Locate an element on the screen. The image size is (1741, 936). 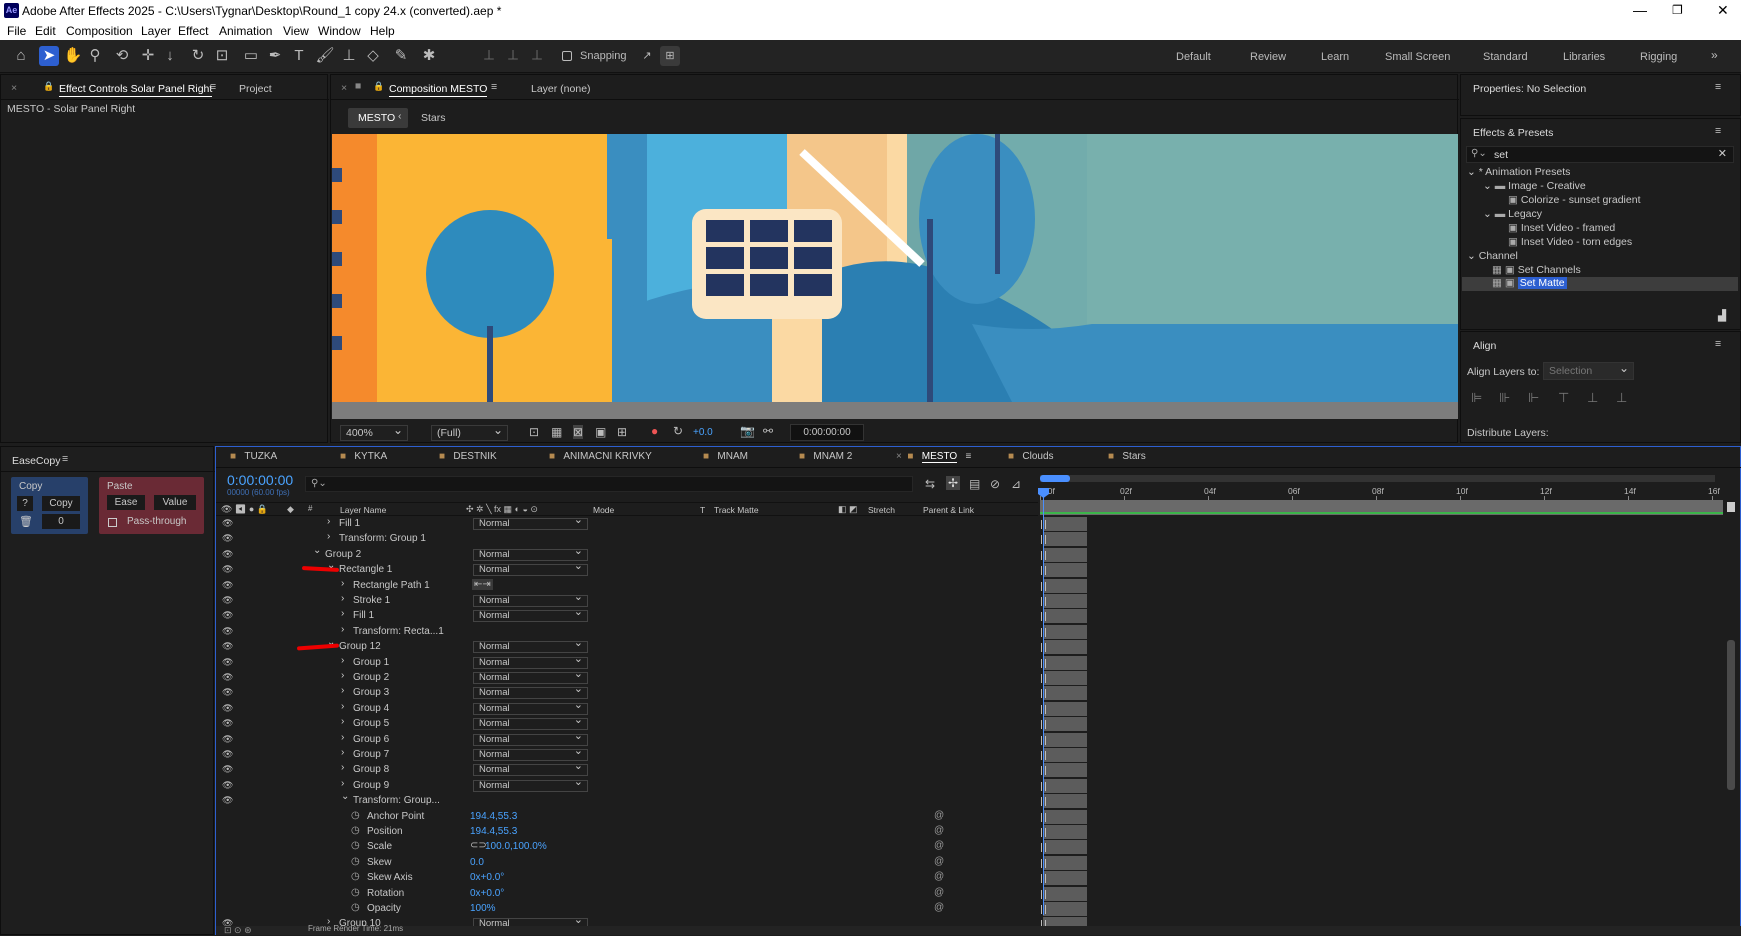
property-value: 0x+0.0° is located at coordinates (487, 893).